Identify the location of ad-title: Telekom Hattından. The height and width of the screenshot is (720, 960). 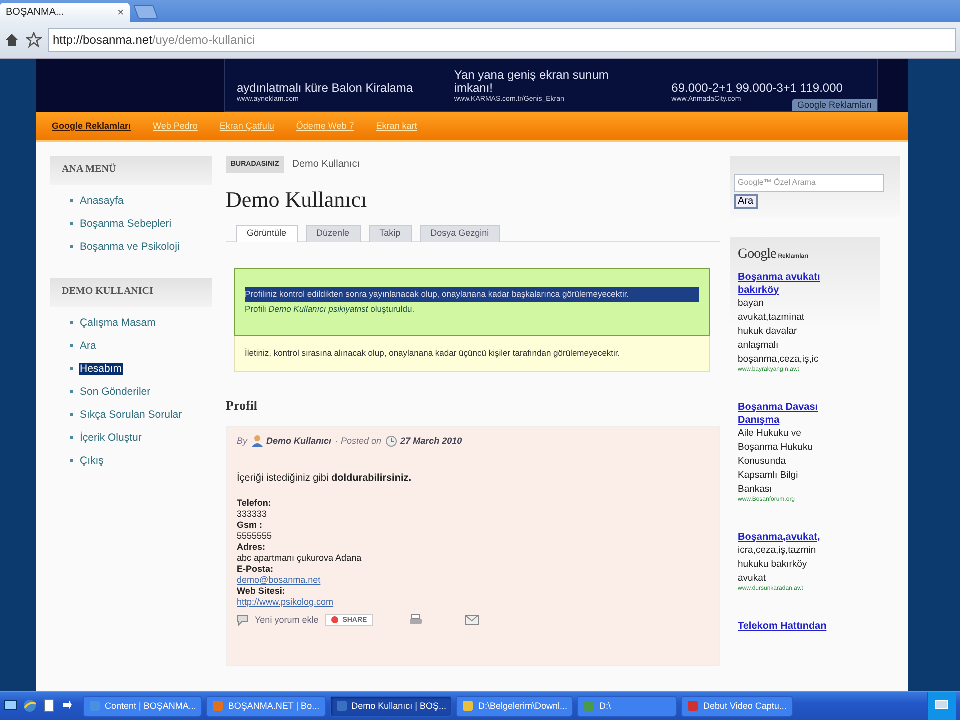
(792, 626).